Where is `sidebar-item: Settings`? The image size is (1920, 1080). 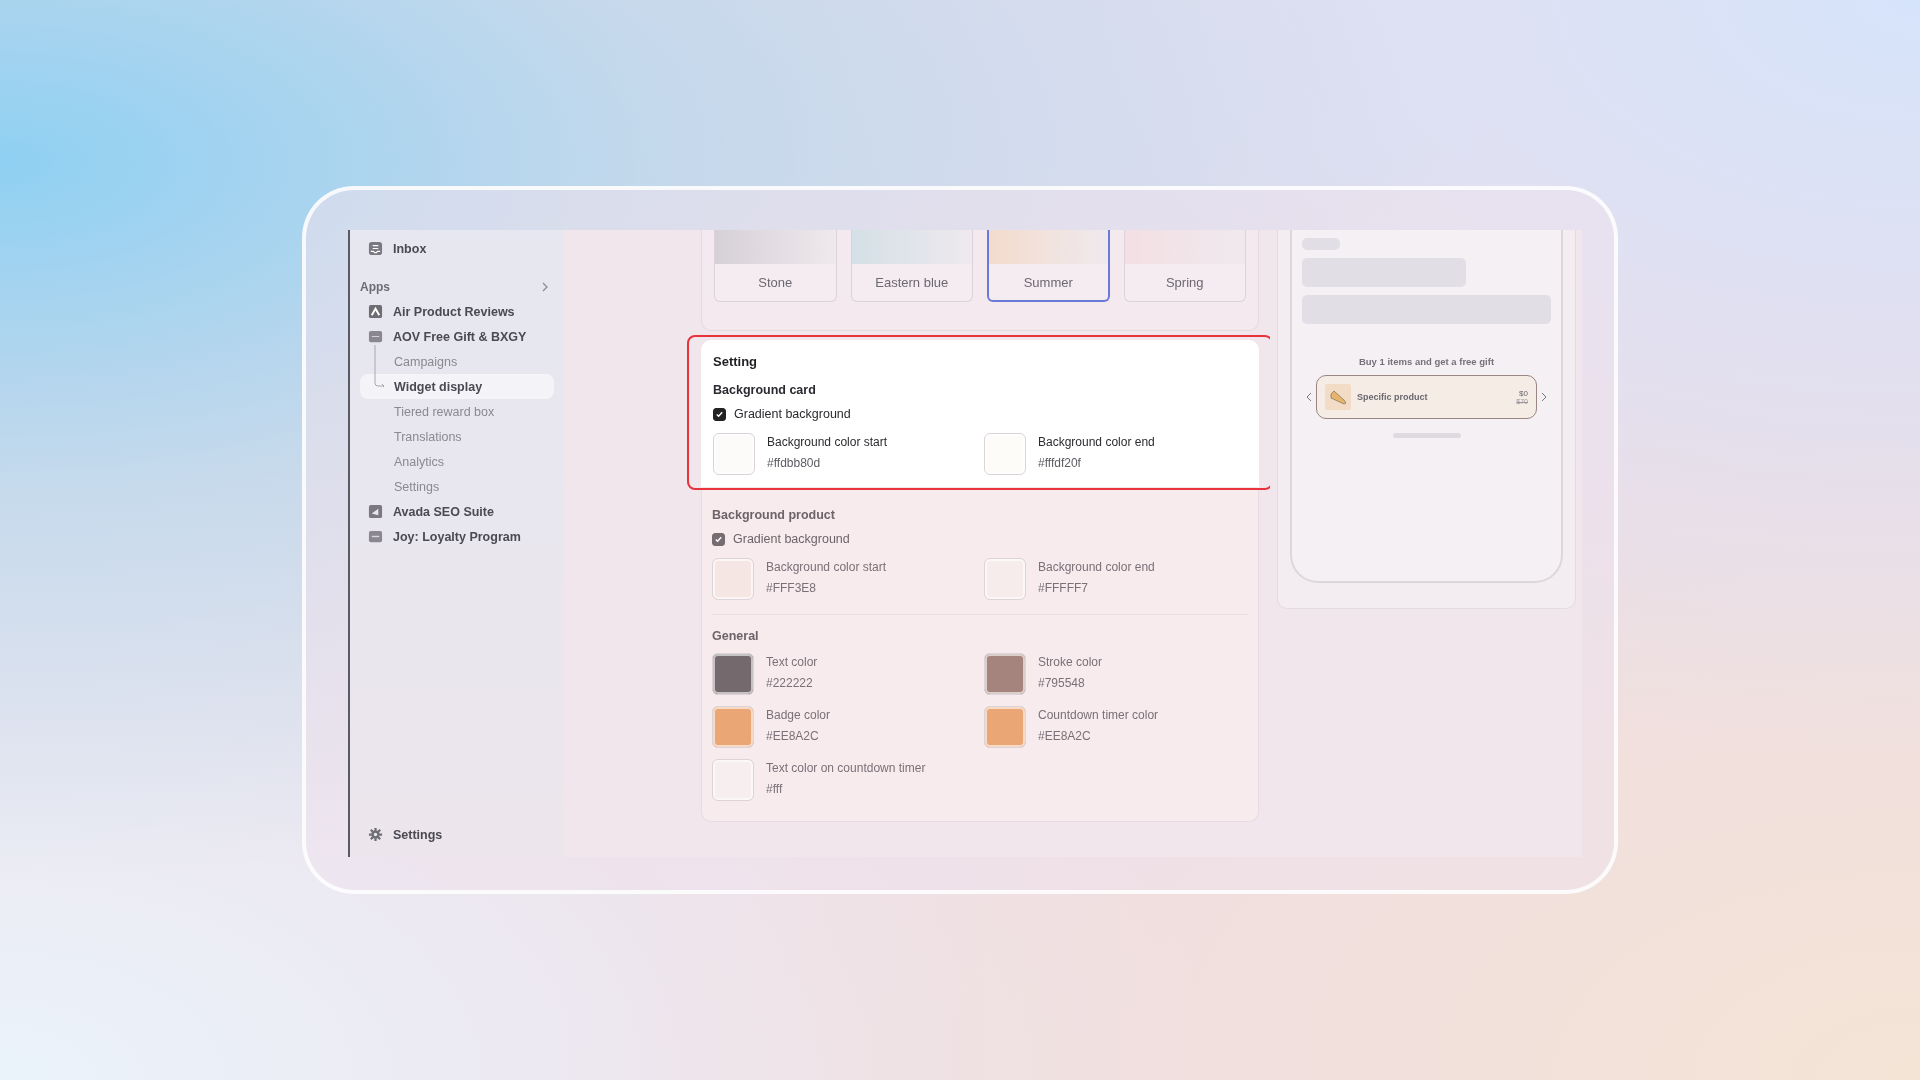 sidebar-item: Settings is located at coordinates (418, 834).